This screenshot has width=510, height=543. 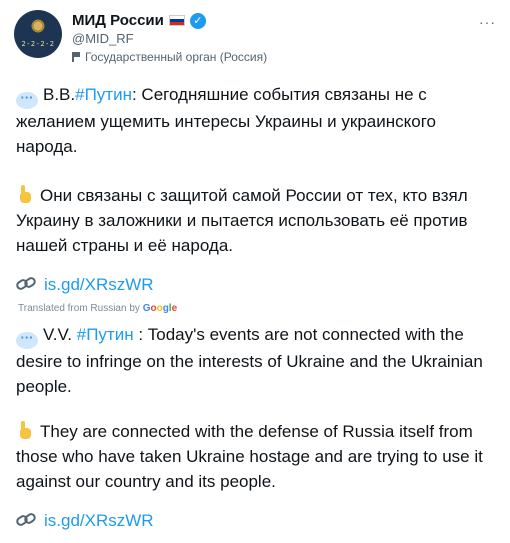 I want to click on verified-badge-icon: ✓, so click(x=197, y=20).